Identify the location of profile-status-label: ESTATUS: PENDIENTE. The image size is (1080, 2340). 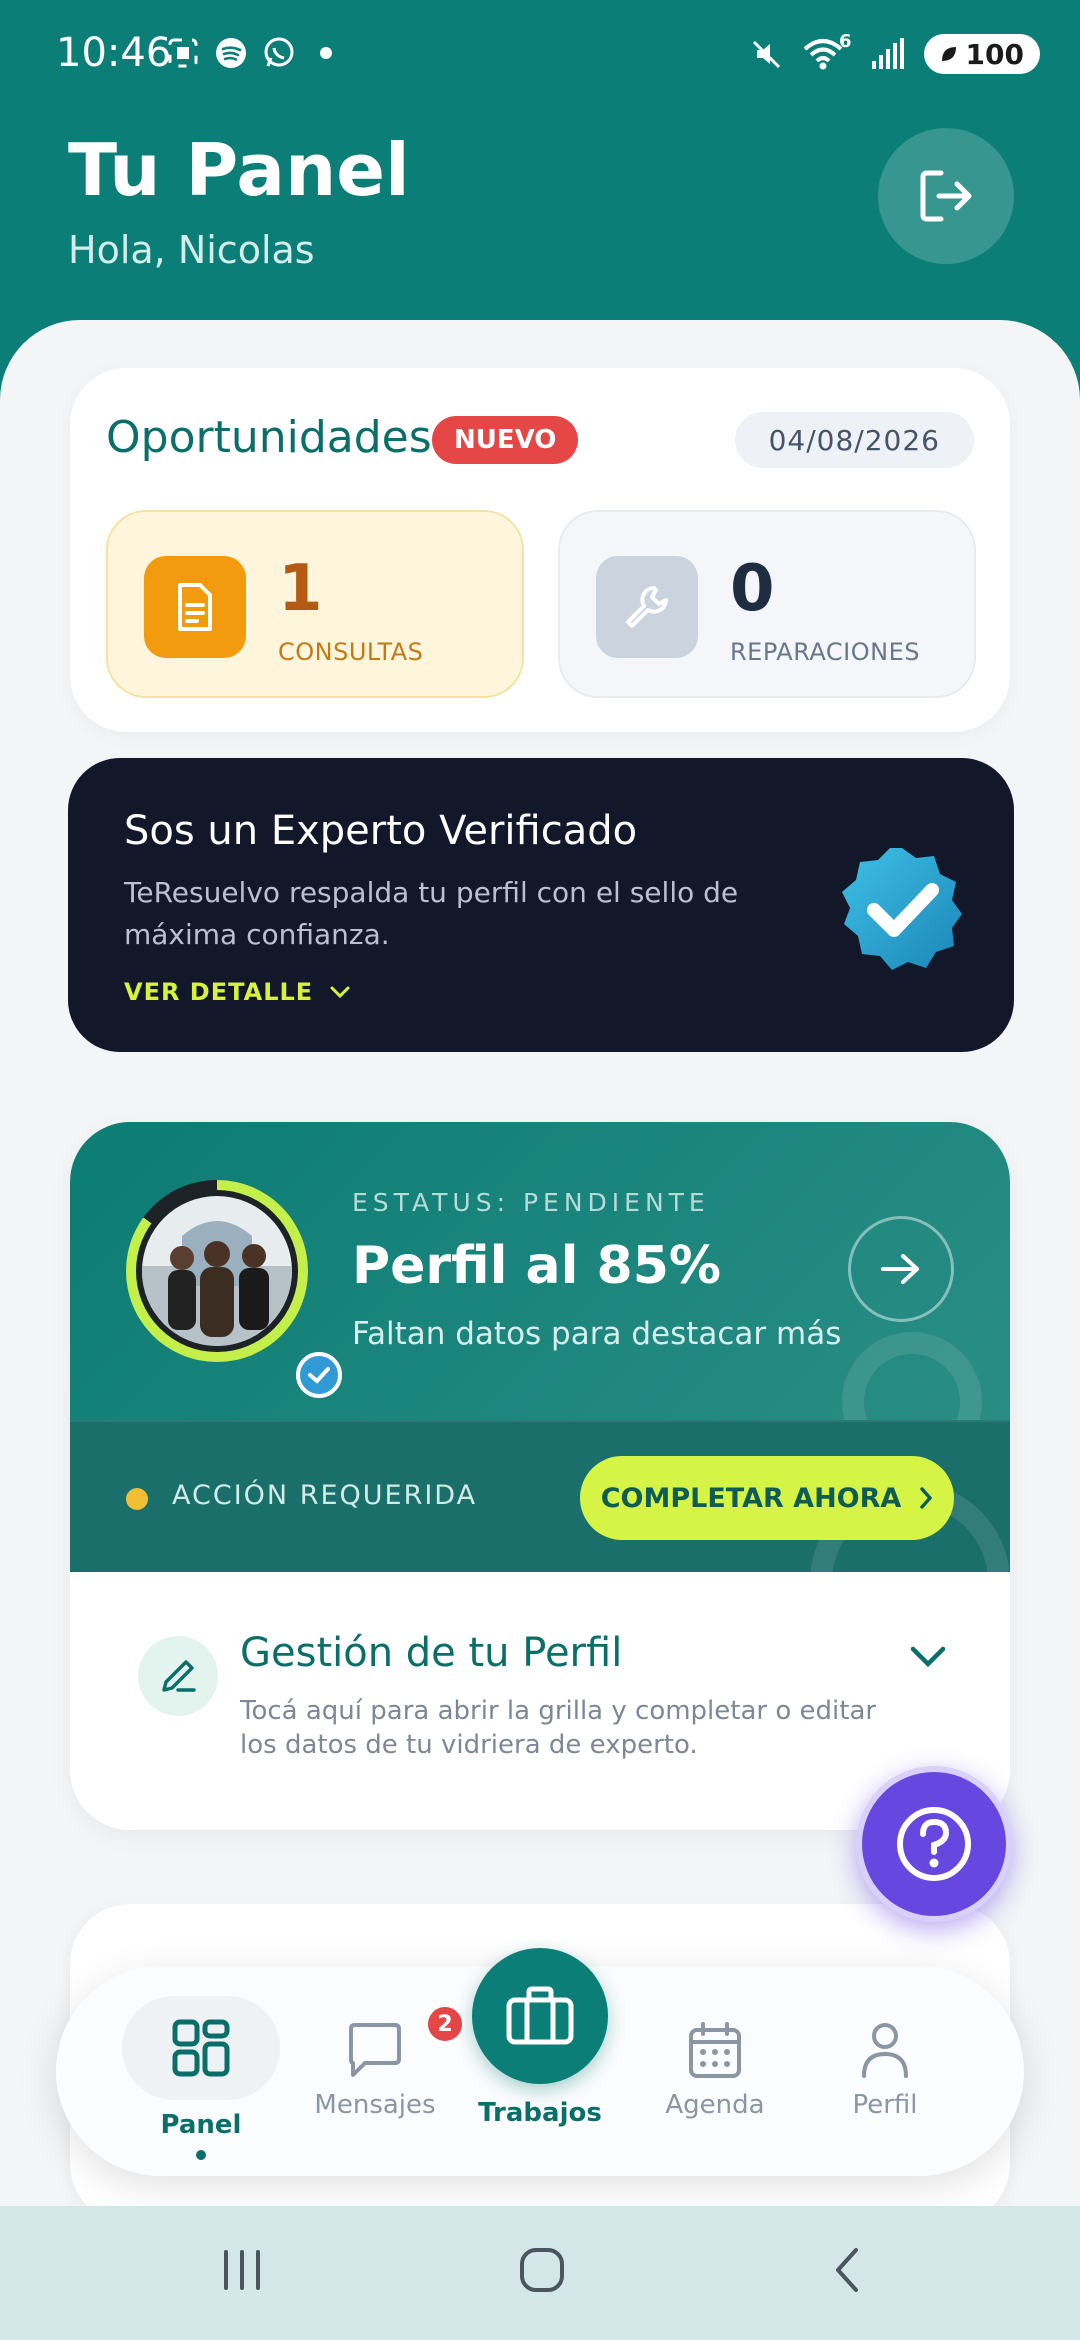
(531, 1202).